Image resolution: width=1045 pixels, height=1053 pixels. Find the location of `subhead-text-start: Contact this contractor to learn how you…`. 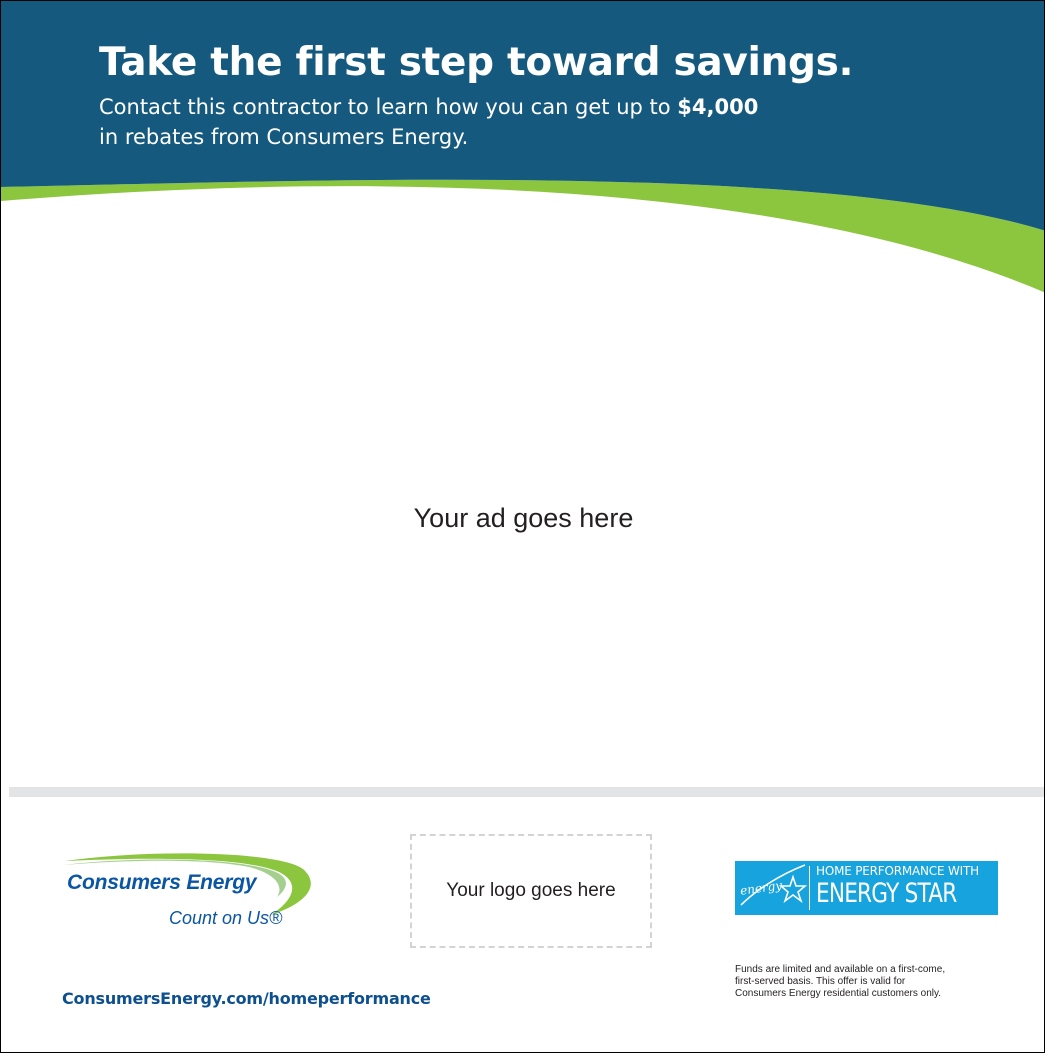

subhead-text-start: Contact this contractor to learn how you… is located at coordinates (388, 107).